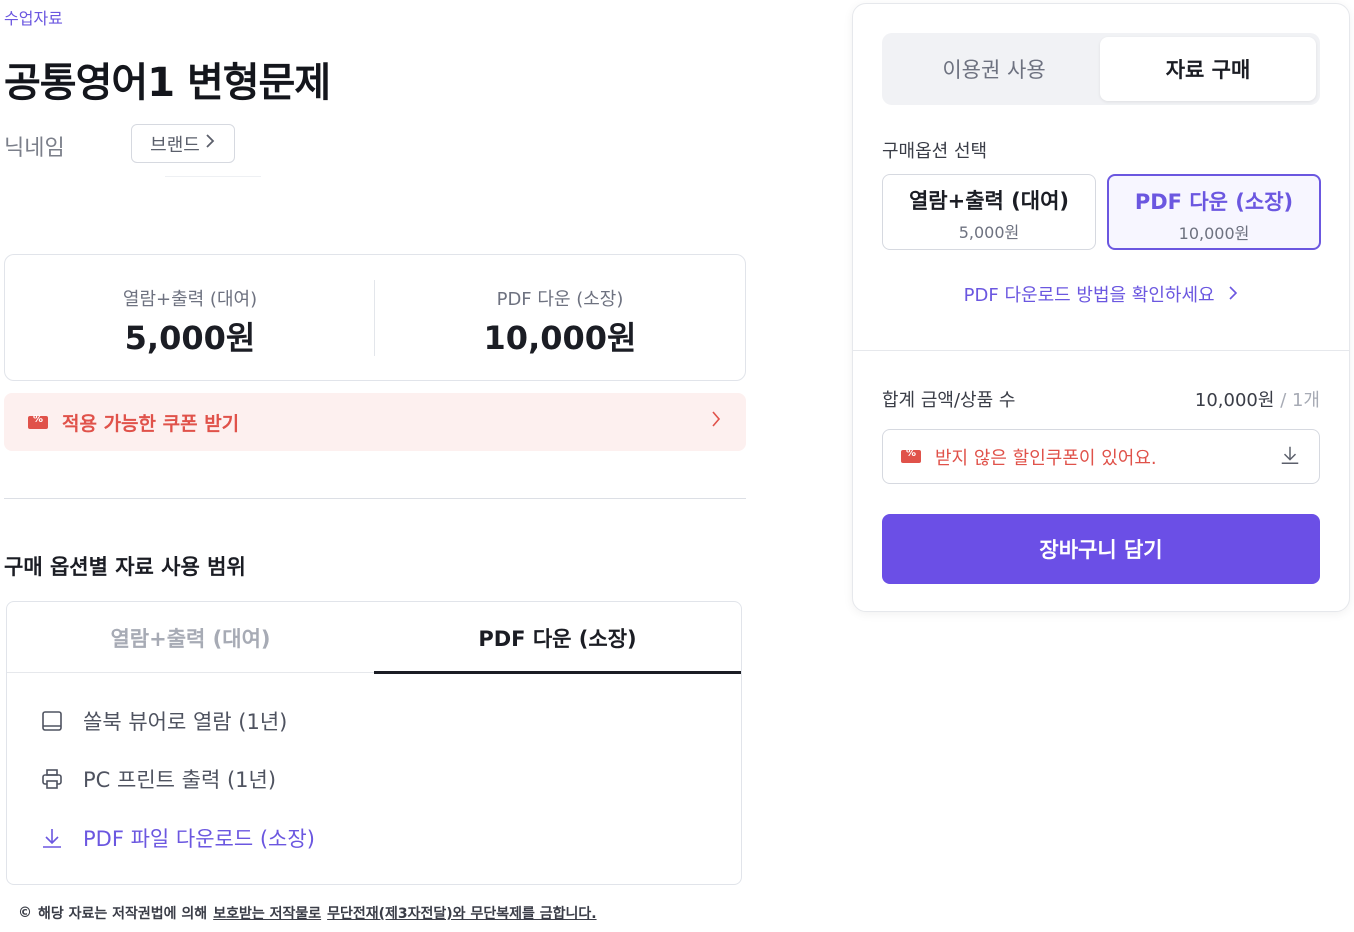 The height and width of the screenshot is (932, 1354). Describe the element at coordinates (25, 913) in the screenshot. I see `copyright-icon: ©` at that location.